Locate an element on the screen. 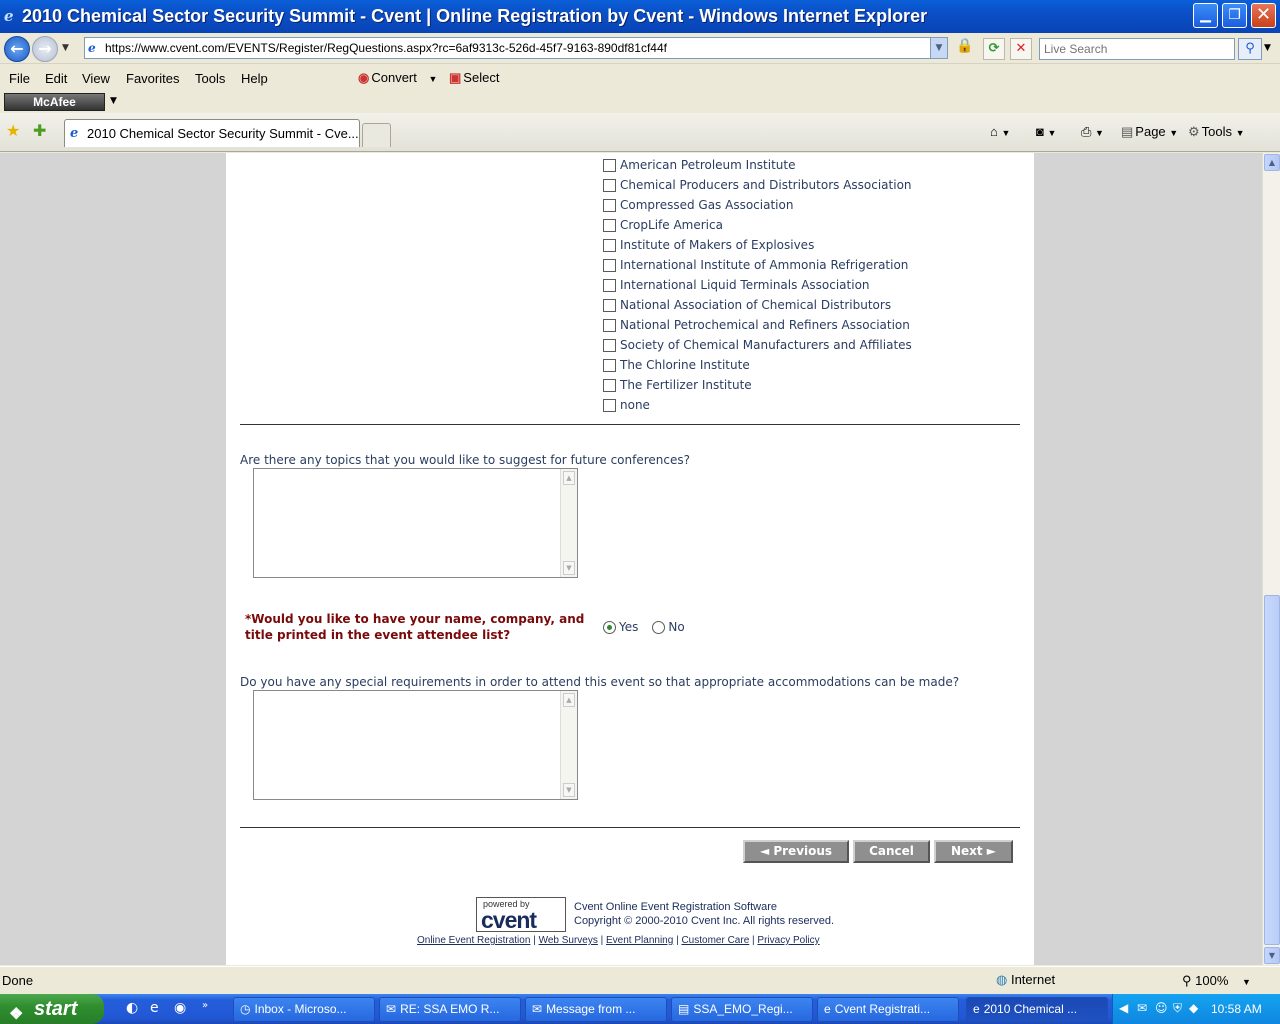 This screenshot has width=1280, height=1024. stop-button: ✕ is located at coordinates (1021, 49).